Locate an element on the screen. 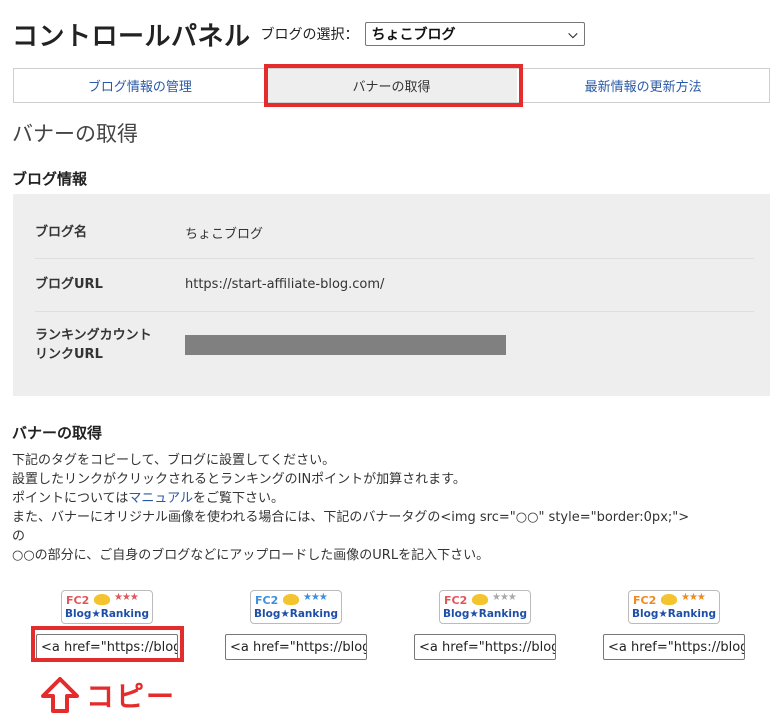  info-value is located at coordinates (345, 345).